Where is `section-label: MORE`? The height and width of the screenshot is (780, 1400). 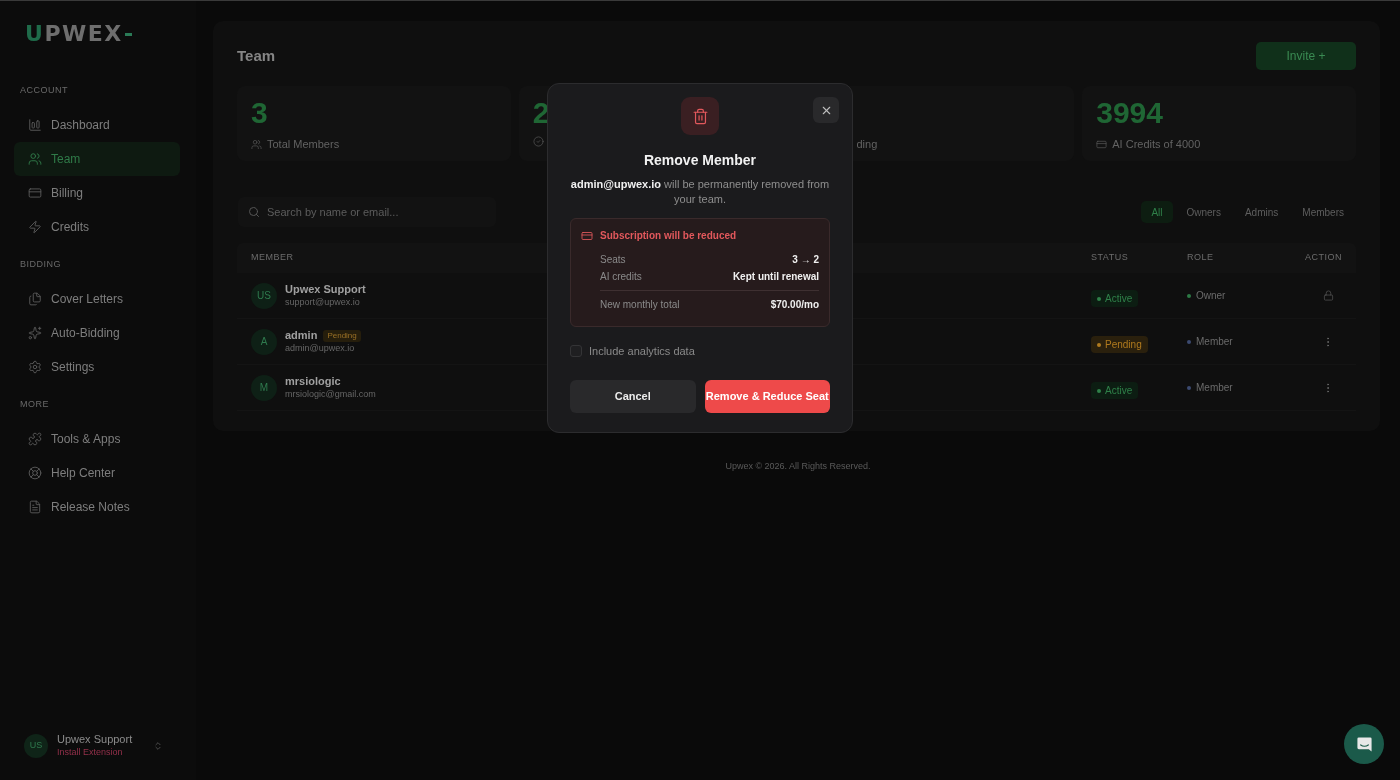
section-label: MORE is located at coordinates (34, 405).